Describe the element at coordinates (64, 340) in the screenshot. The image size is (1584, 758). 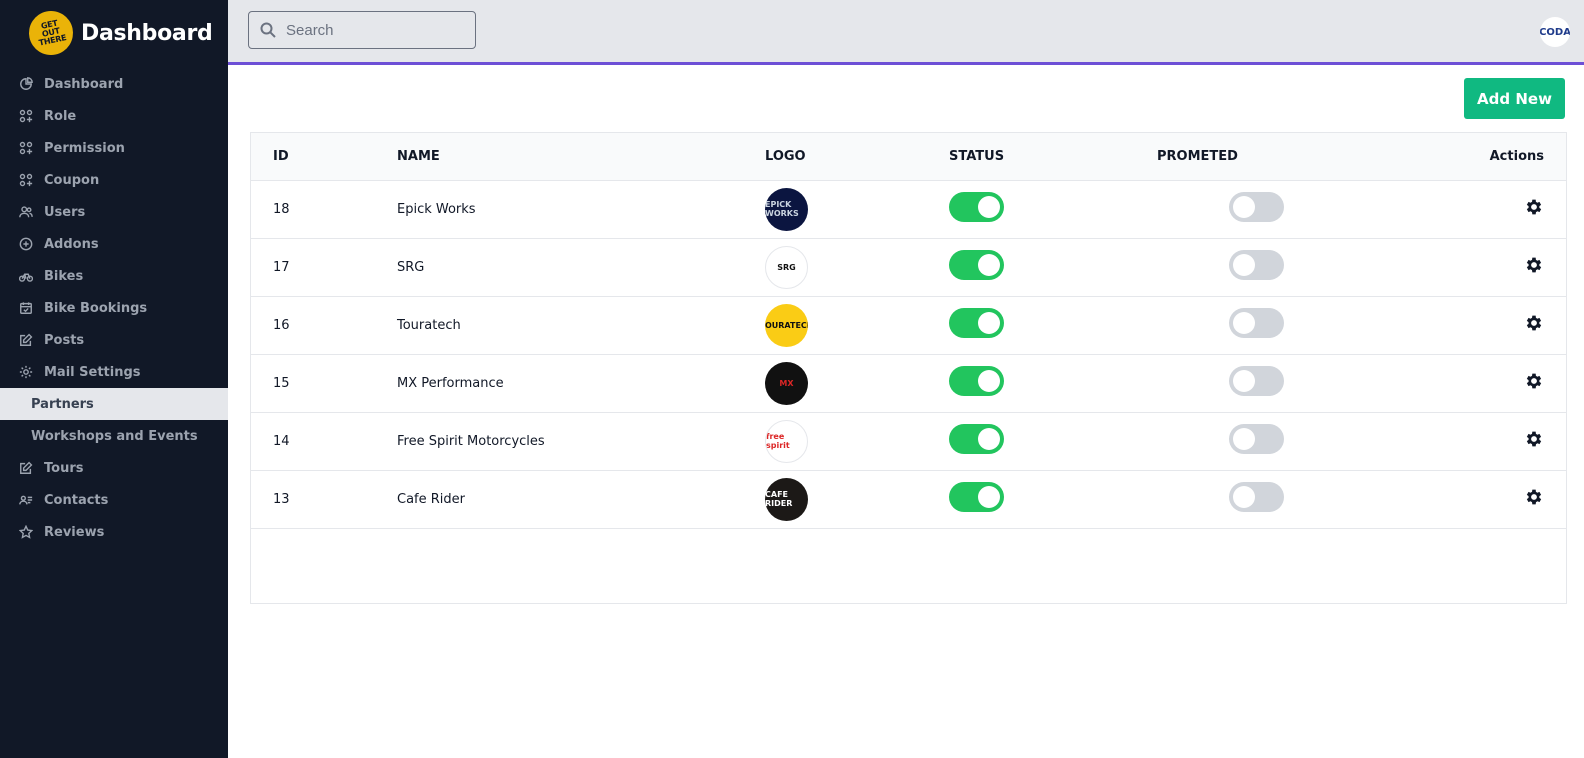
I see `sidebar-item-label: Posts` at that location.